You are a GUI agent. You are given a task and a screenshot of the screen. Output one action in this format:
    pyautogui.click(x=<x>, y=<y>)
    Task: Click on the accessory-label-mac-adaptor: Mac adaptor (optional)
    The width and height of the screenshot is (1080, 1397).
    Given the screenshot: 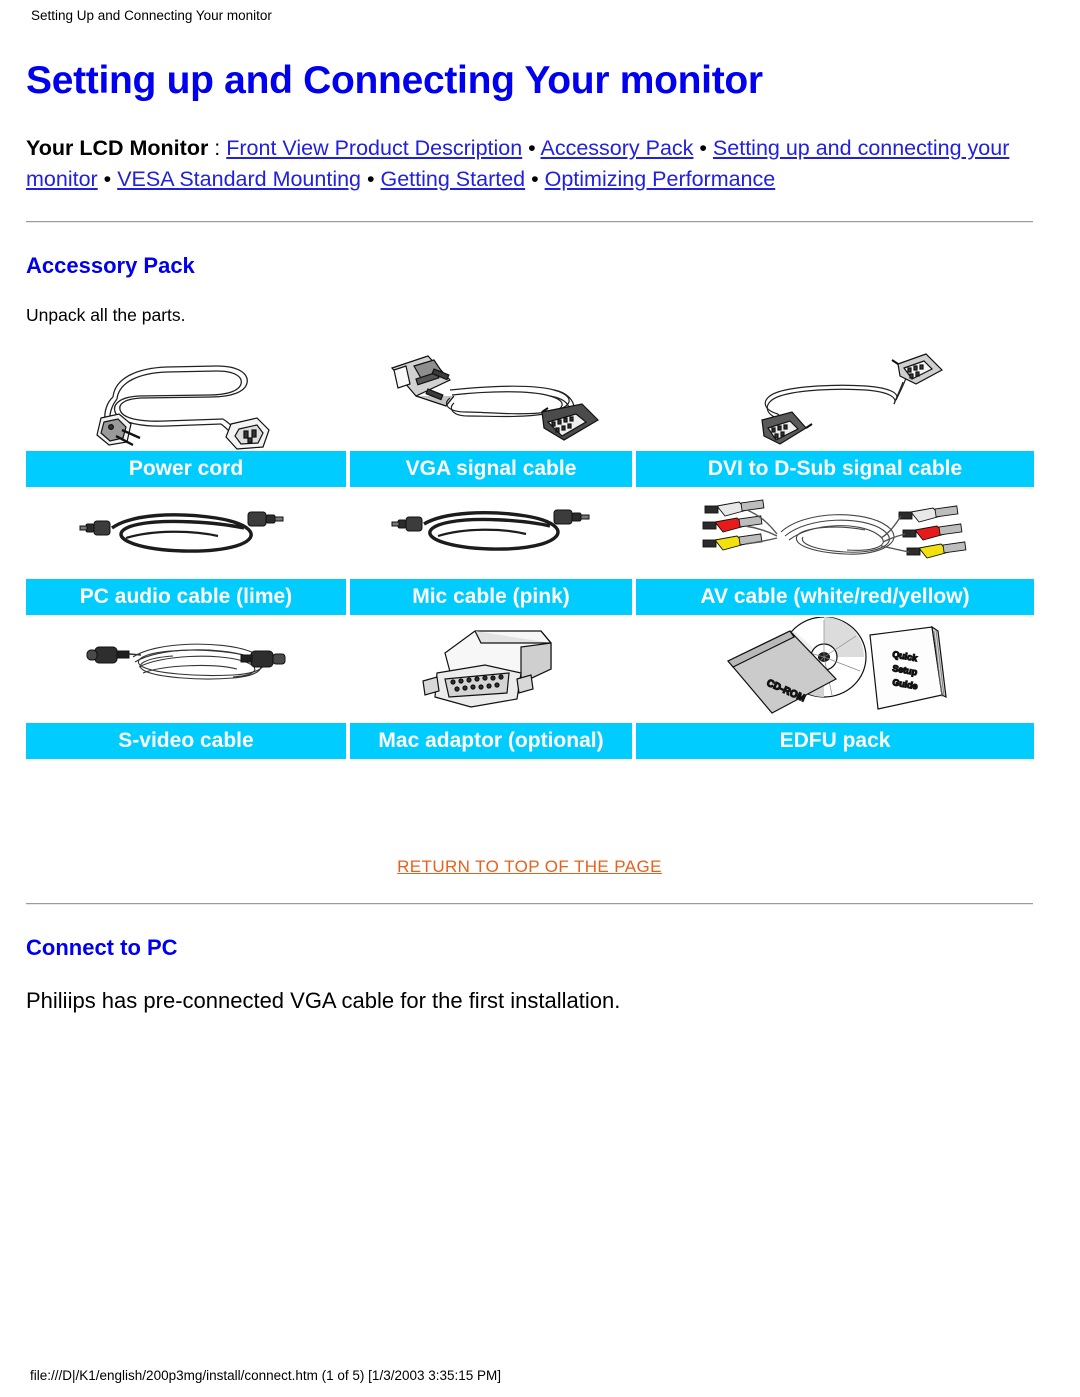 What is the action you would take?
    pyautogui.click(x=491, y=741)
    